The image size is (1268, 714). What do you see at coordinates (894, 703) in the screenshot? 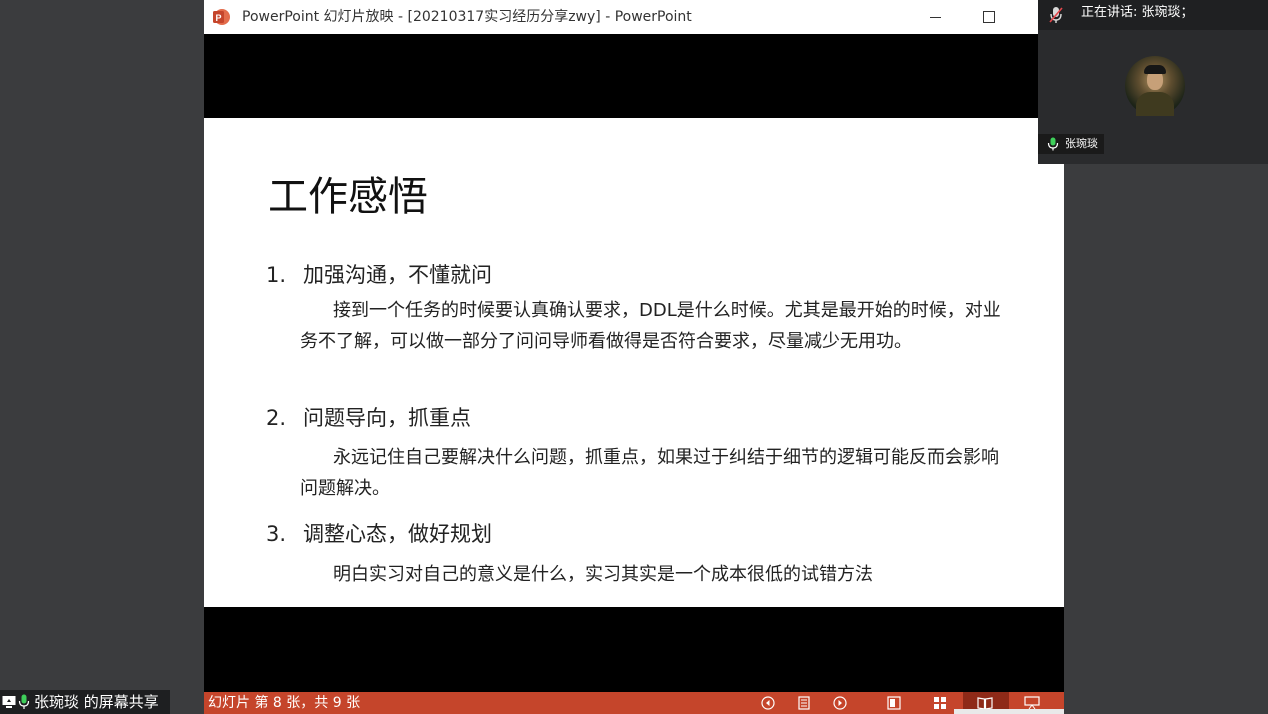
I see `normal-view-icon` at bounding box center [894, 703].